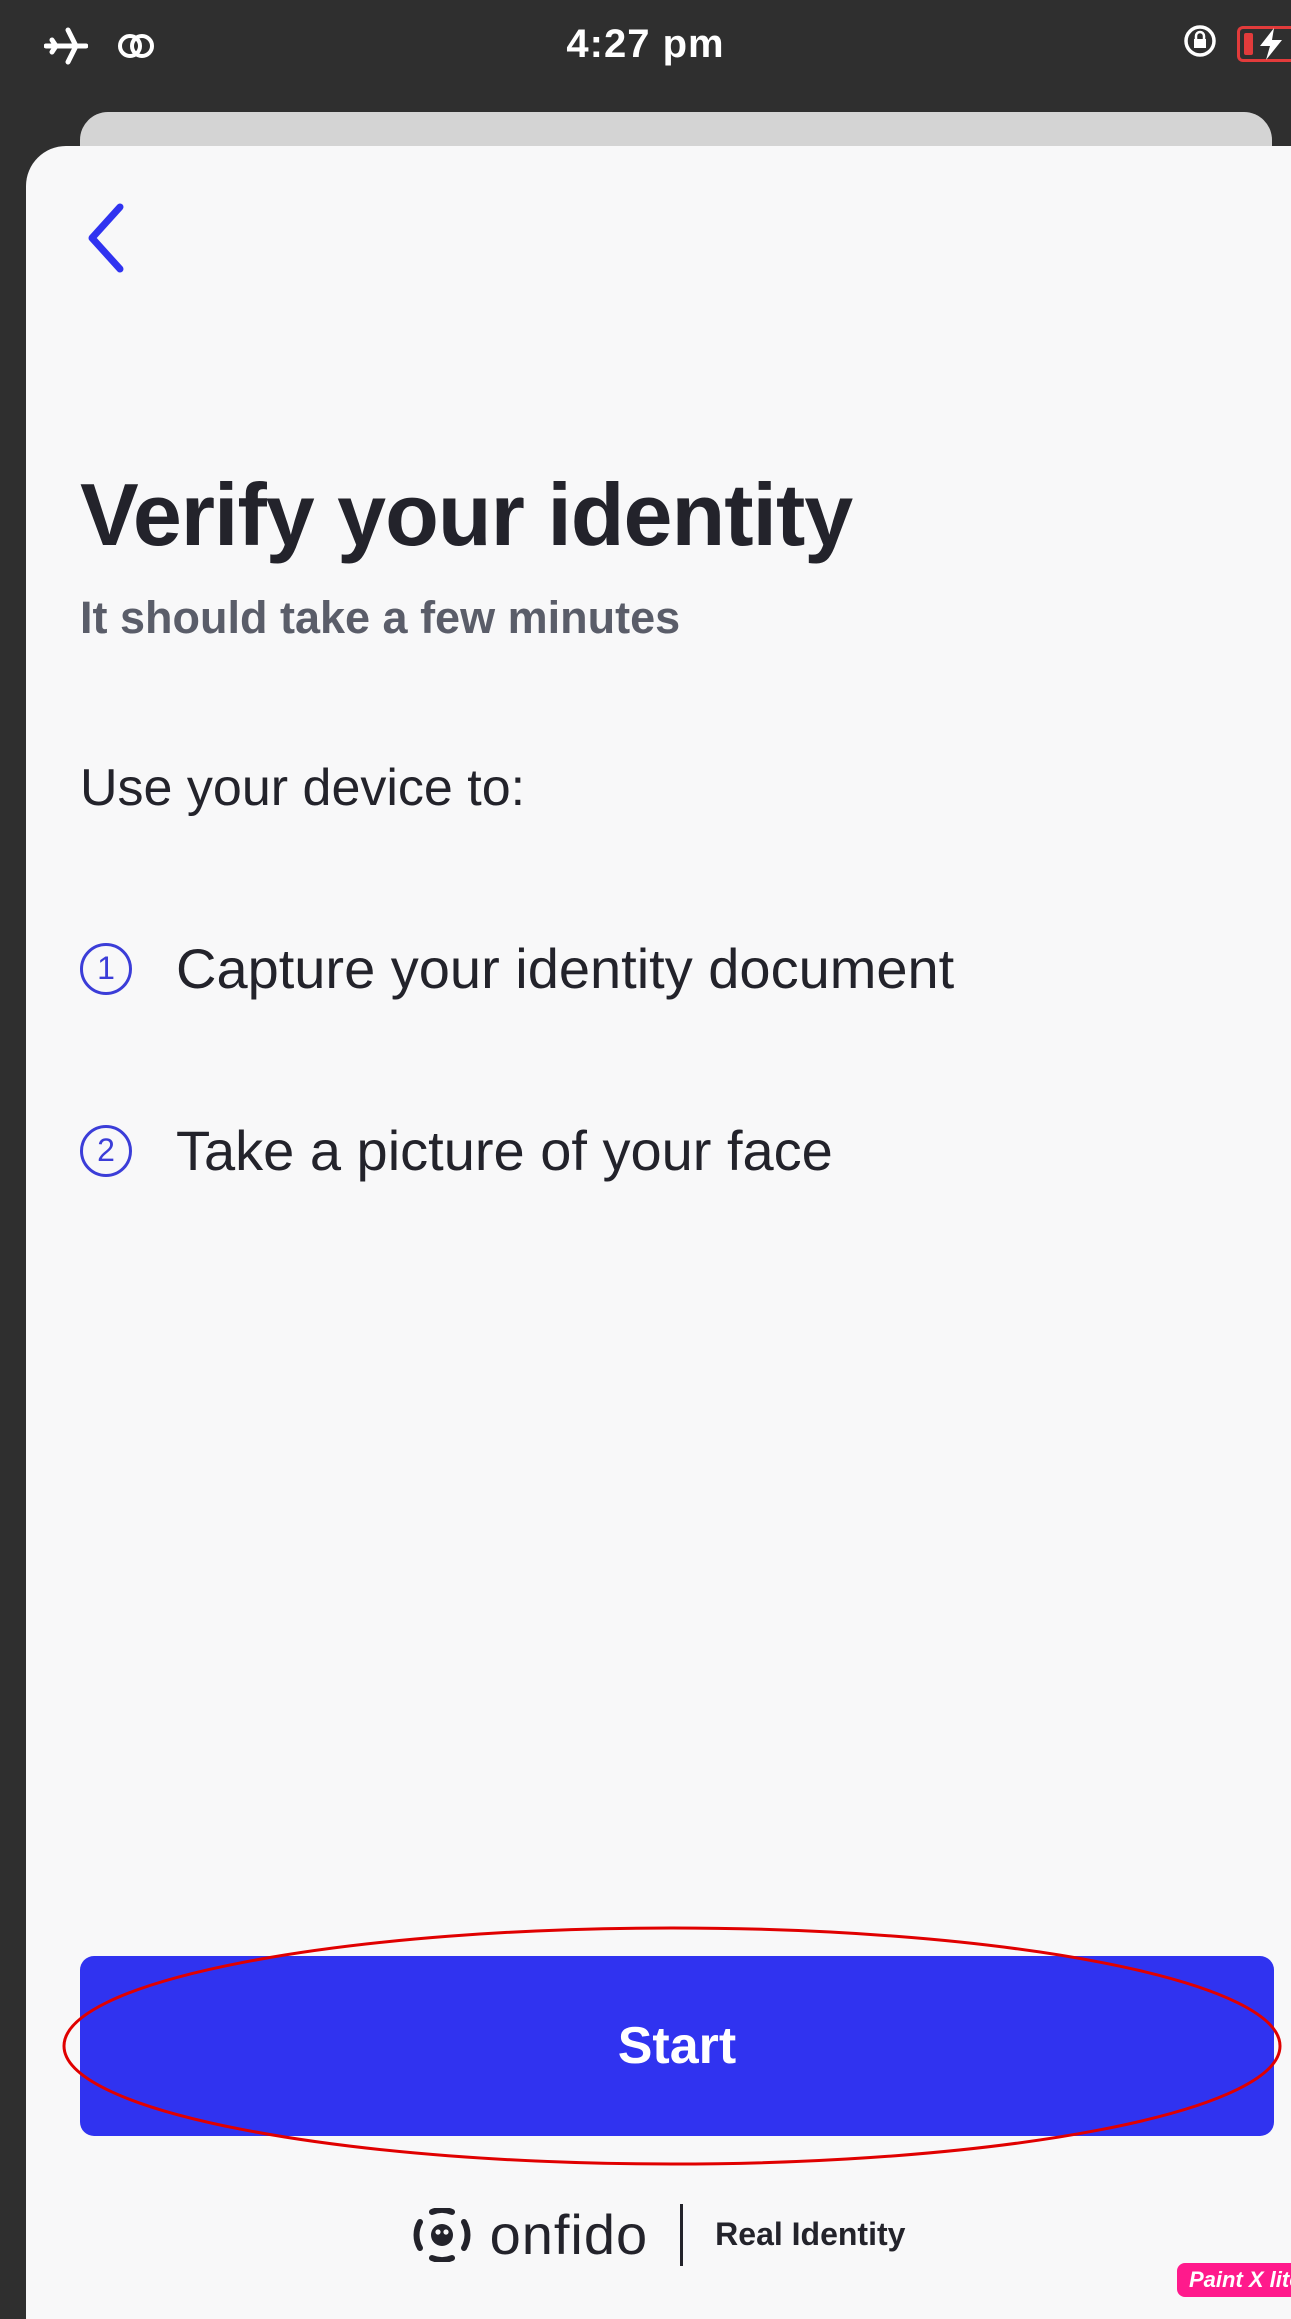 The height and width of the screenshot is (2319, 1291). What do you see at coordinates (106, 1150) in the screenshot?
I see `step-number-badge: 2` at bounding box center [106, 1150].